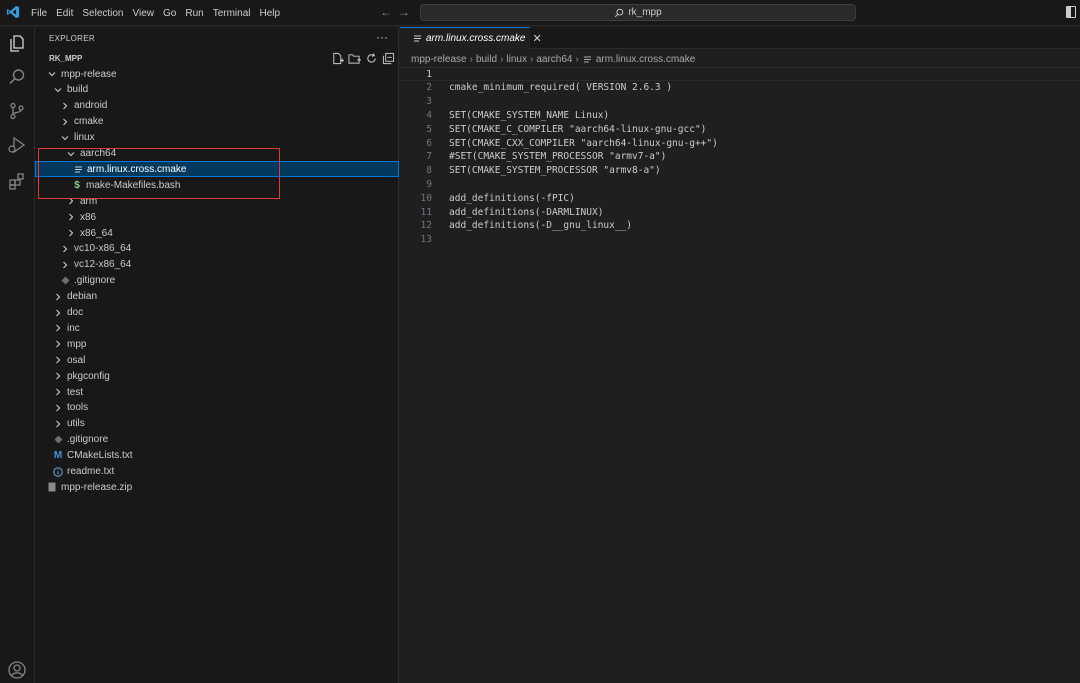 The height and width of the screenshot is (683, 1080). What do you see at coordinates (740, 171) in the screenshot?
I see `code-line: 8 SET(CMAKE_SYSTEM_PROCESSOR "armv8-a")` at bounding box center [740, 171].